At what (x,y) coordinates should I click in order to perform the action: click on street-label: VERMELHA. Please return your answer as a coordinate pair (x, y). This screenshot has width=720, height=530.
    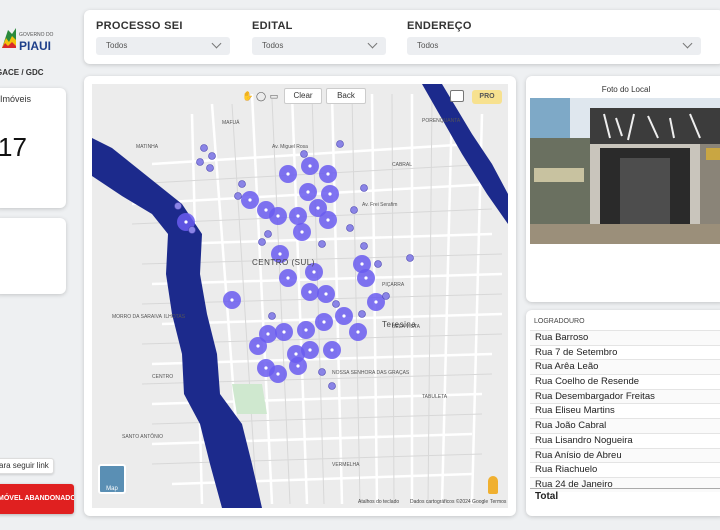
    Looking at the image, I should click on (346, 465).